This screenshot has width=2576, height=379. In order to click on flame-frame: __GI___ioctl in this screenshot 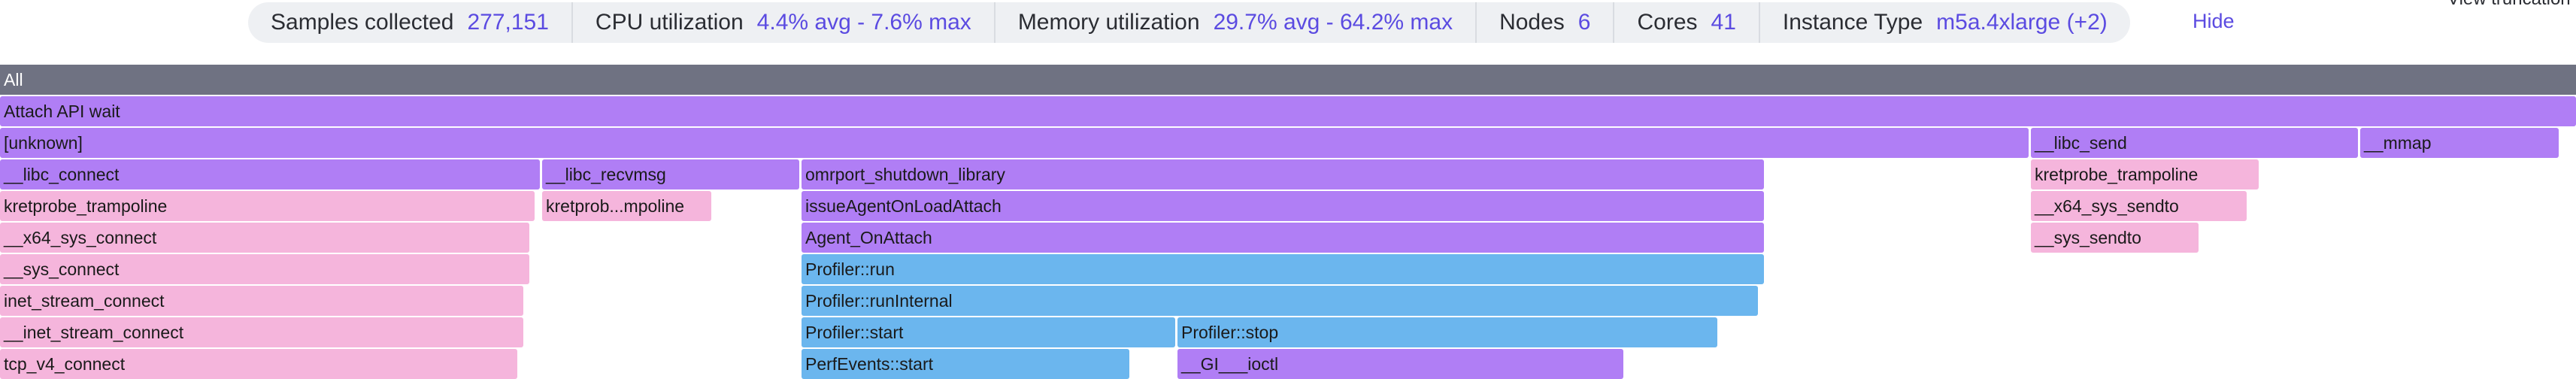, I will do `click(1400, 364)`.